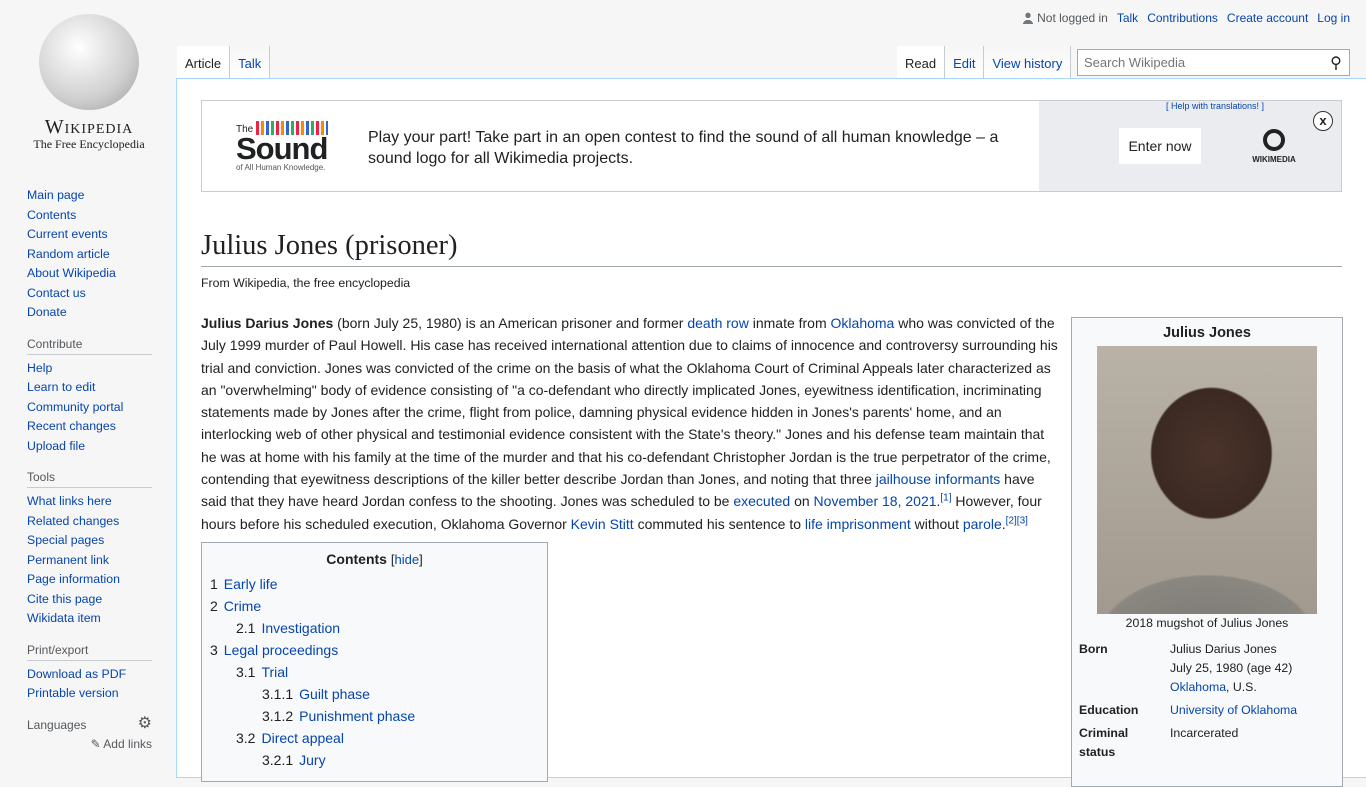 This screenshot has height=787, width=1366. What do you see at coordinates (374, 584) in the screenshot?
I see `toc-item: 1 Early life` at bounding box center [374, 584].